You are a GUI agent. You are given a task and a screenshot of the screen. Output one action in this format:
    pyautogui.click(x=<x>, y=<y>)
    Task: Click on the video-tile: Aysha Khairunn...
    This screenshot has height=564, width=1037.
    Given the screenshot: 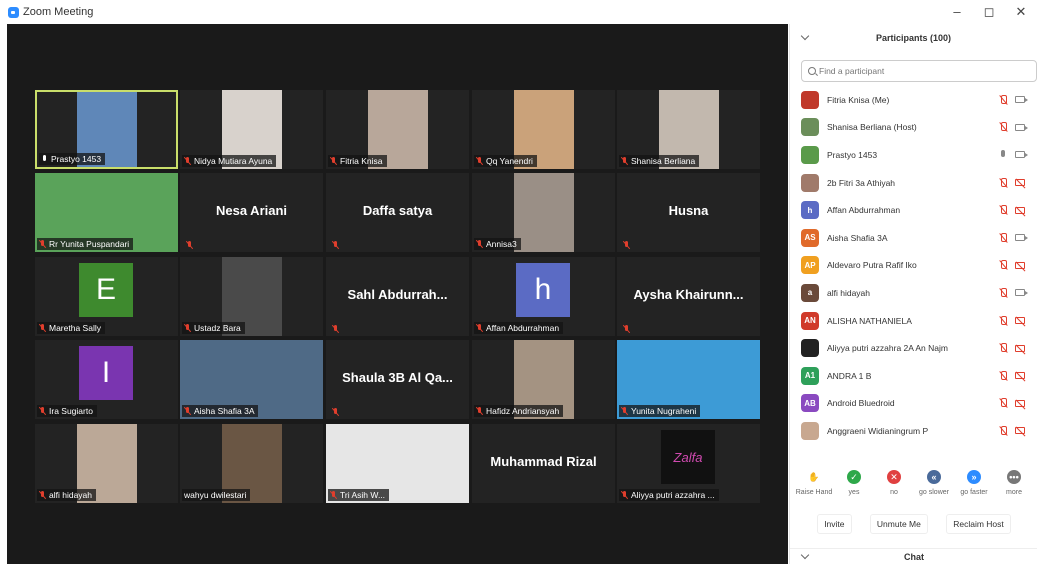 What is the action you would take?
    pyautogui.click(x=688, y=296)
    